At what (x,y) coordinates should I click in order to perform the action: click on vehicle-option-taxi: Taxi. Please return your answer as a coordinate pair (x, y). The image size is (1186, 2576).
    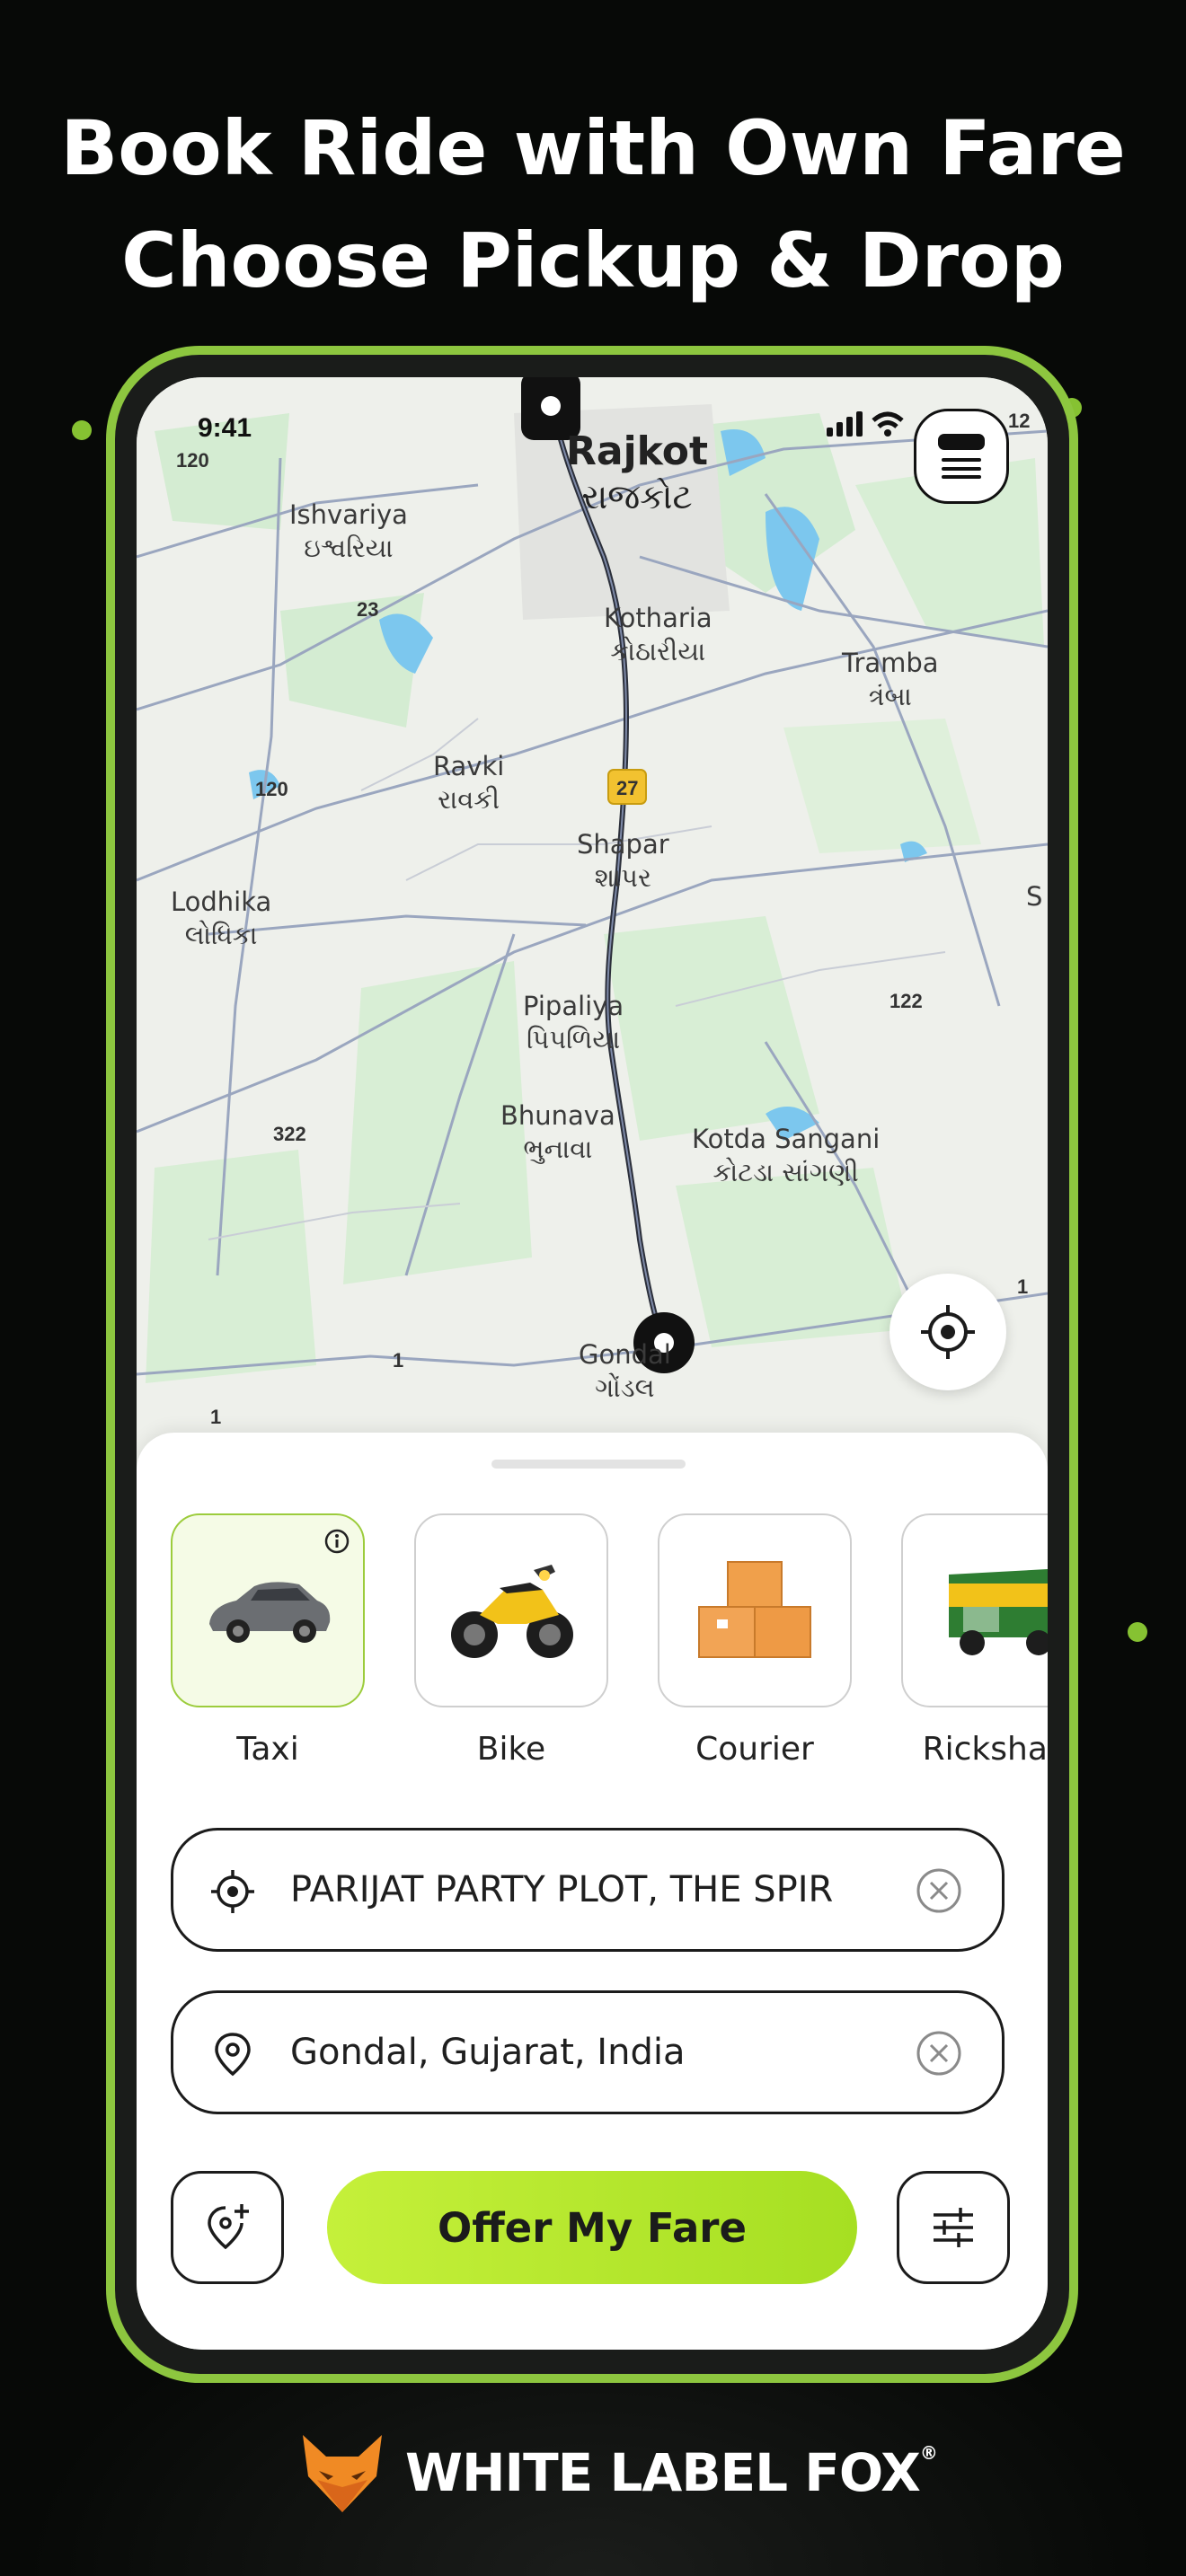
    Looking at the image, I should click on (268, 1640).